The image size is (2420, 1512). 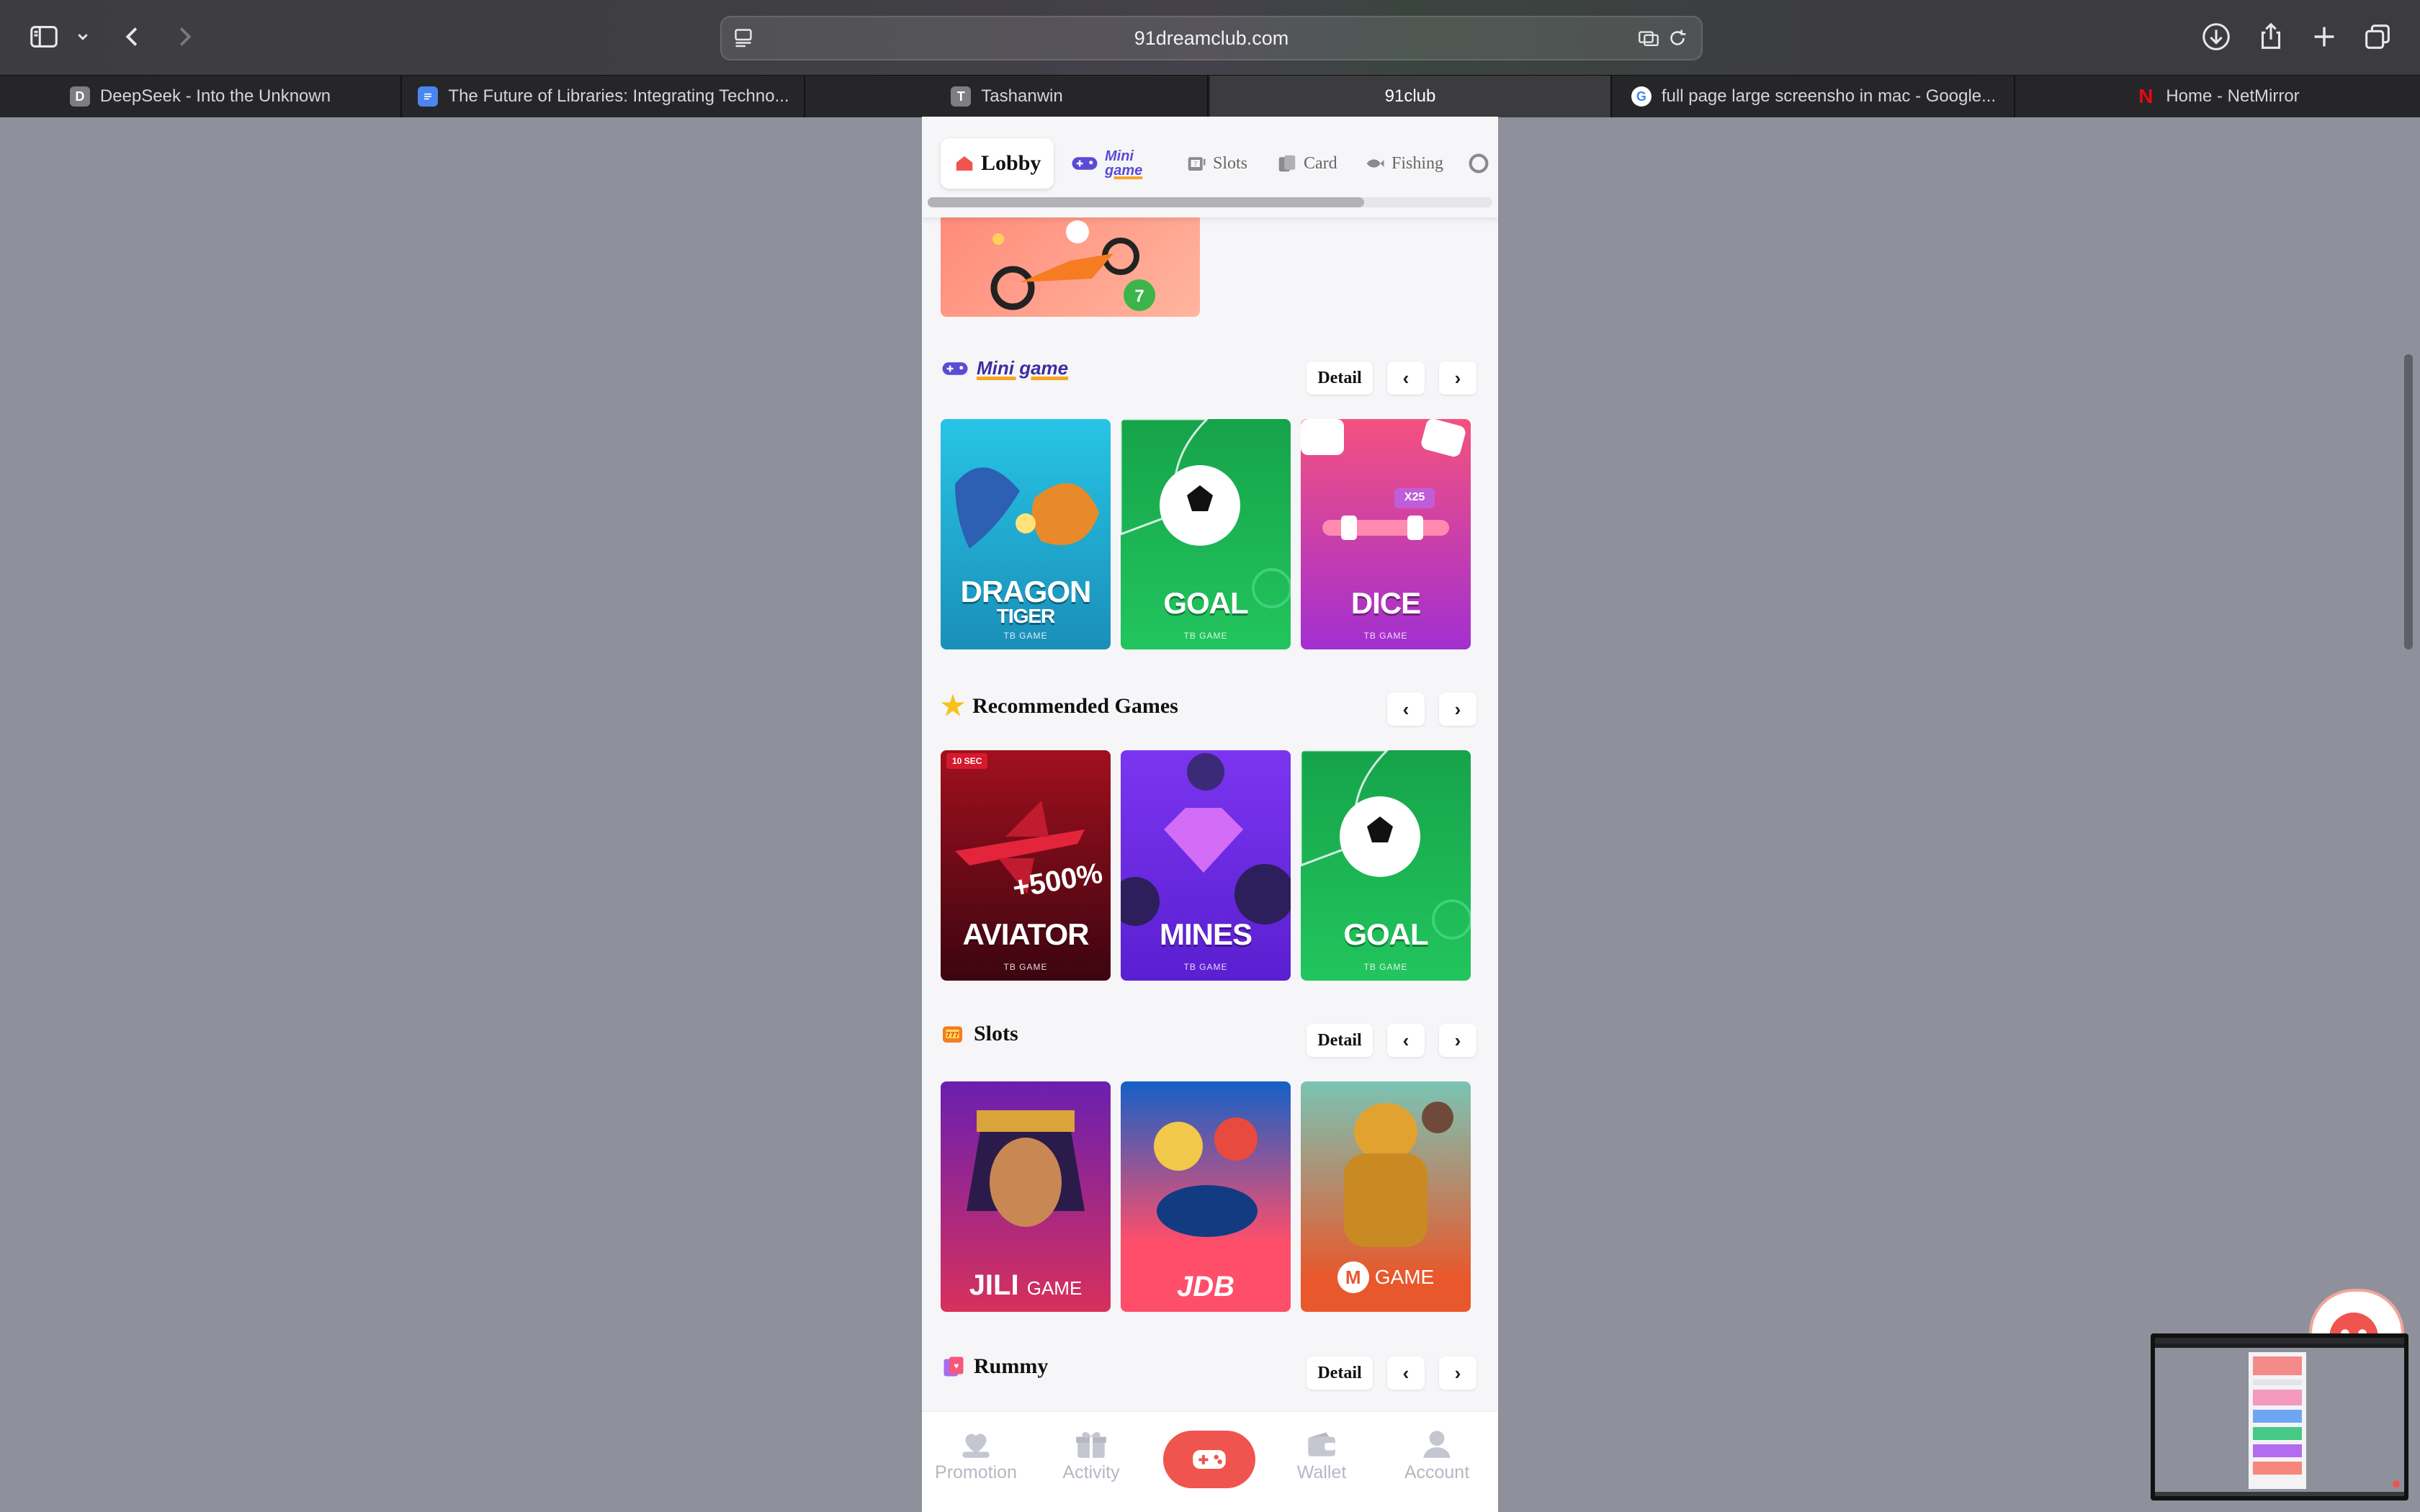 I want to click on category-label: Card, so click(x=1320, y=163).